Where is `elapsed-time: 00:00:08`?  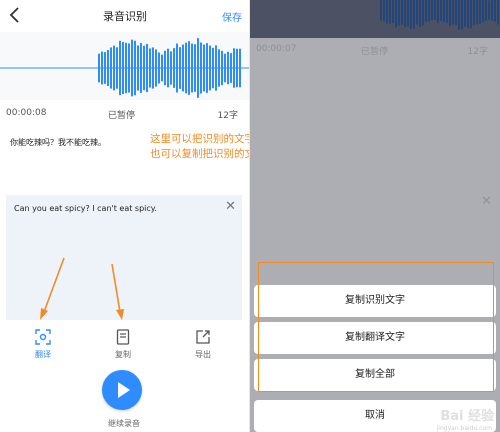
elapsed-time: 00:00:08 is located at coordinates (26, 113).